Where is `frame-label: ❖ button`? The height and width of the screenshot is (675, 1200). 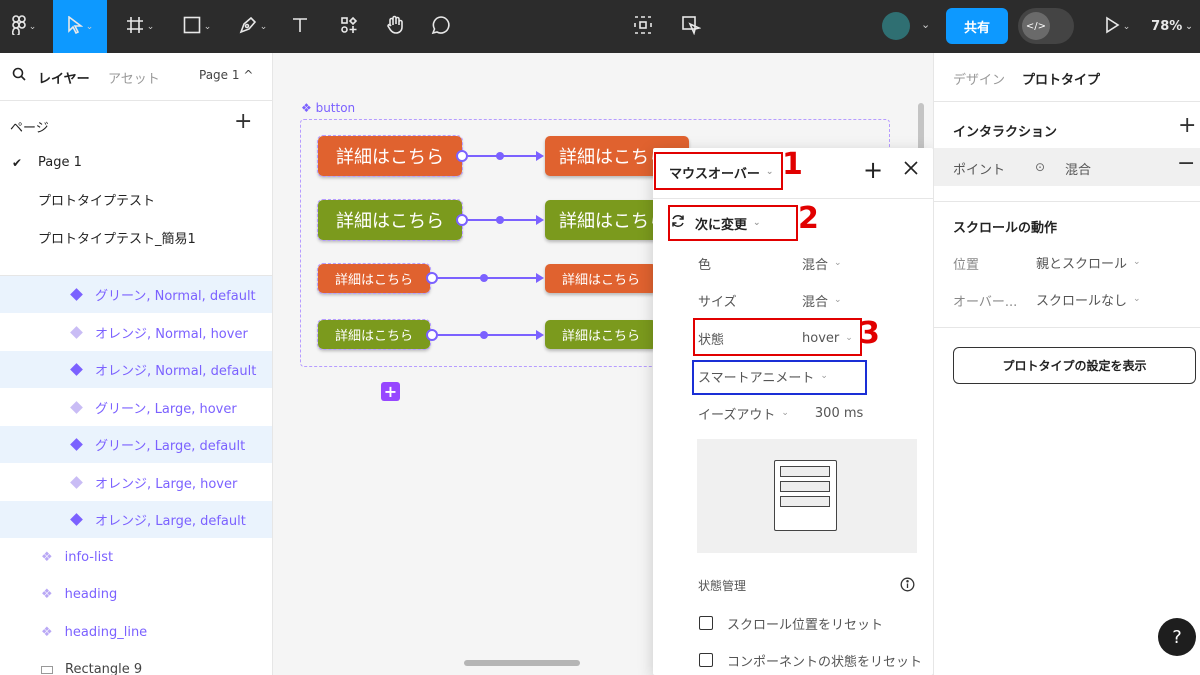
frame-label: ❖ button is located at coordinates (328, 108).